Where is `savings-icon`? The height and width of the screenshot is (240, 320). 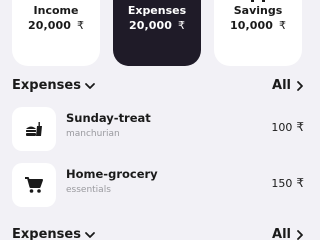
savings-icon is located at coordinates (258, 1).